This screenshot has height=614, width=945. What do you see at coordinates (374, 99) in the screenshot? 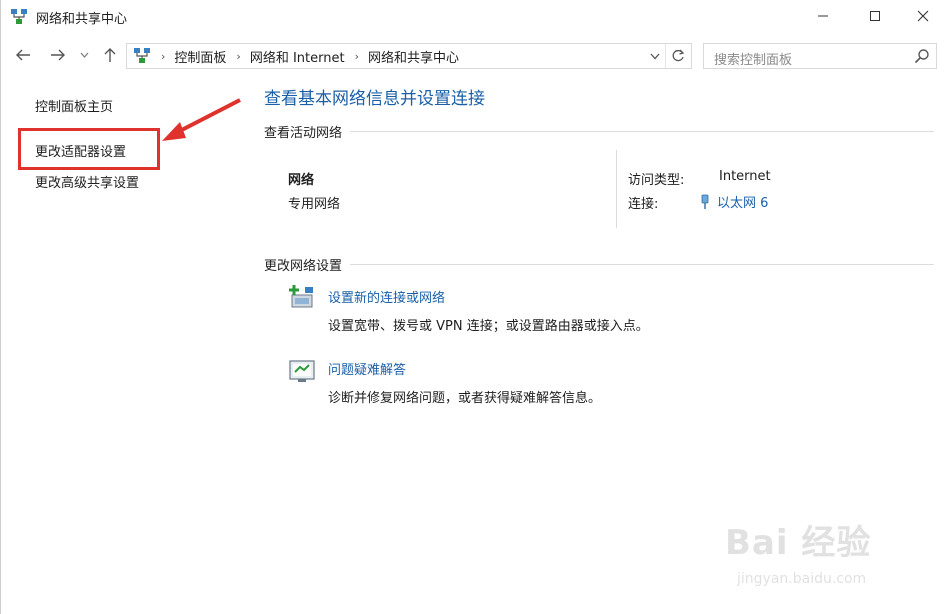
I see `page-title: 查看基本网络信息并设置连接` at bounding box center [374, 99].